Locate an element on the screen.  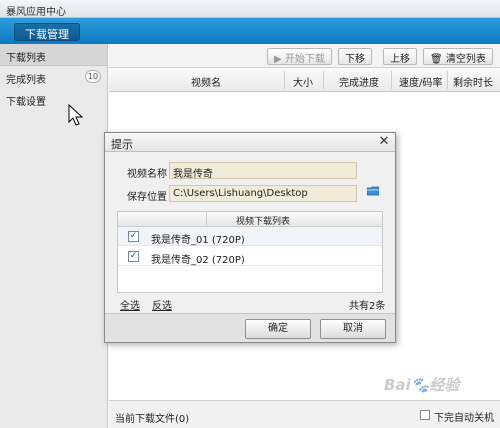
column-header-remaining: 剩余时长 is located at coordinates (473, 81).